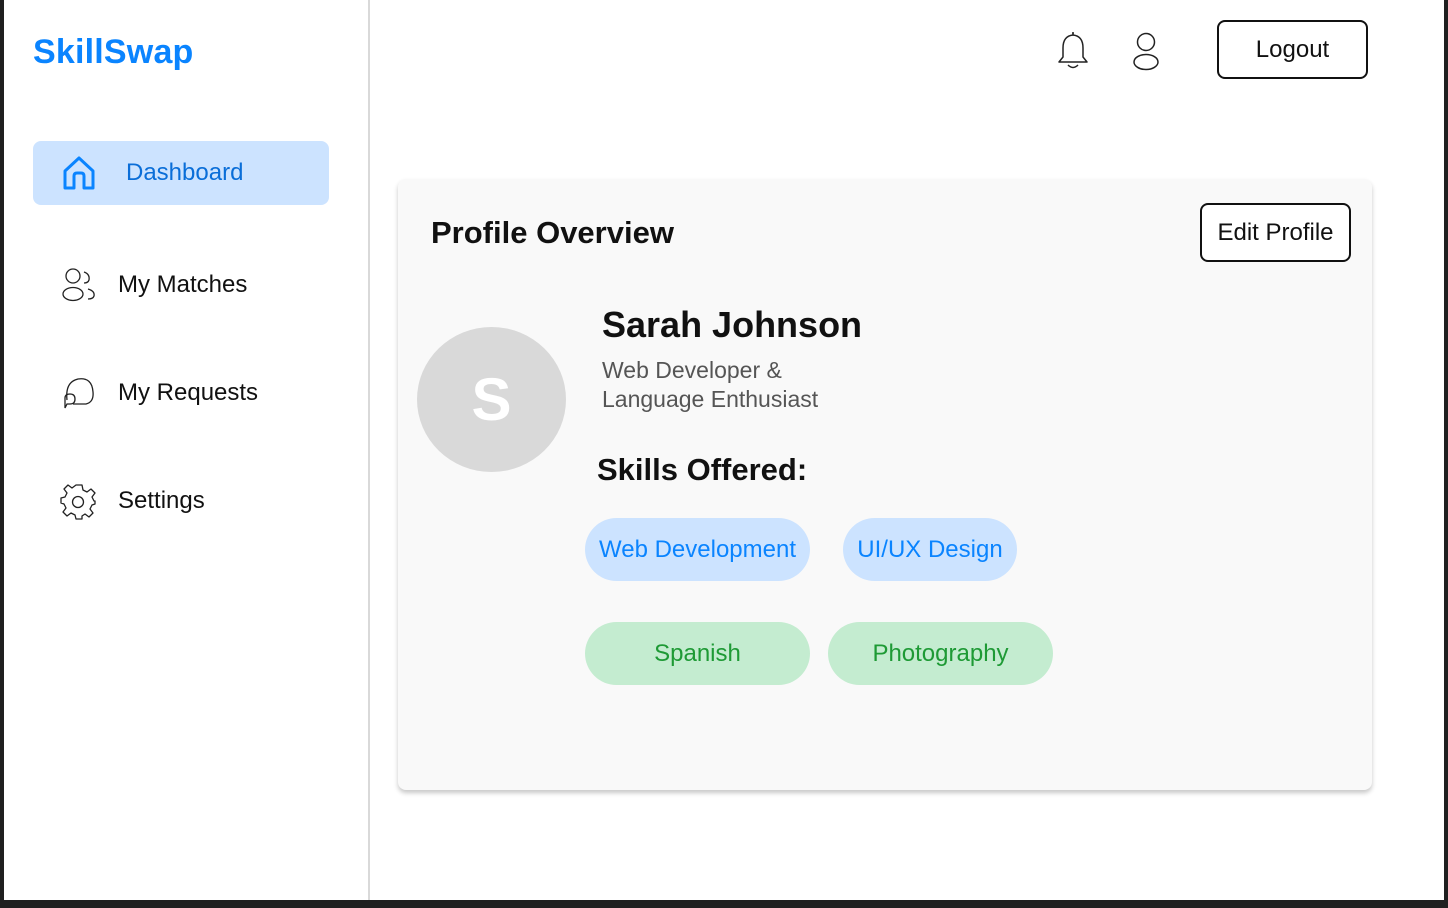  What do you see at coordinates (732, 324) in the screenshot?
I see `user-name: Sarah Johnson` at bounding box center [732, 324].